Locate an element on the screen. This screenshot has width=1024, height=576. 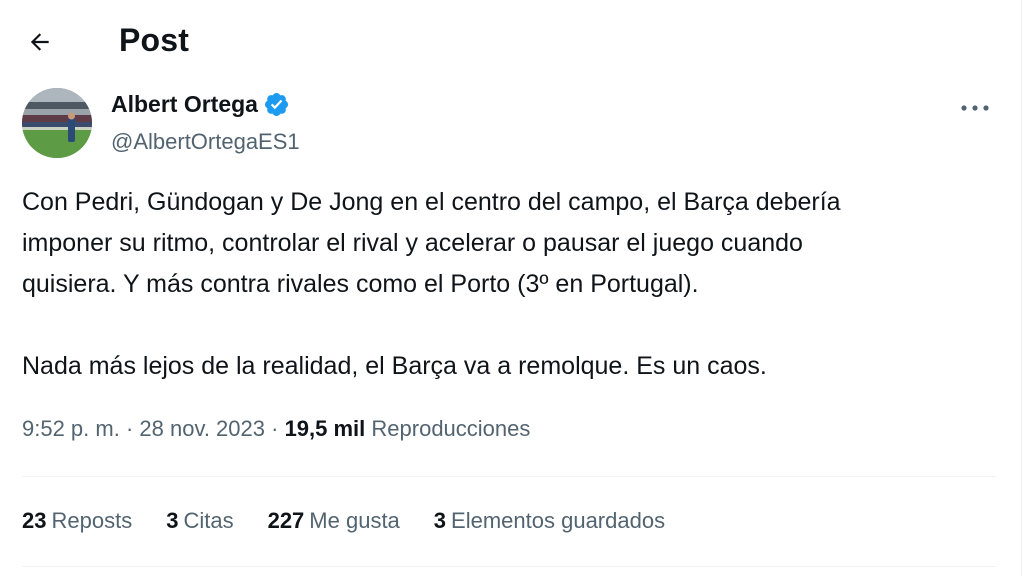
stadium-photo-icon is located at coordinates (57, 123).